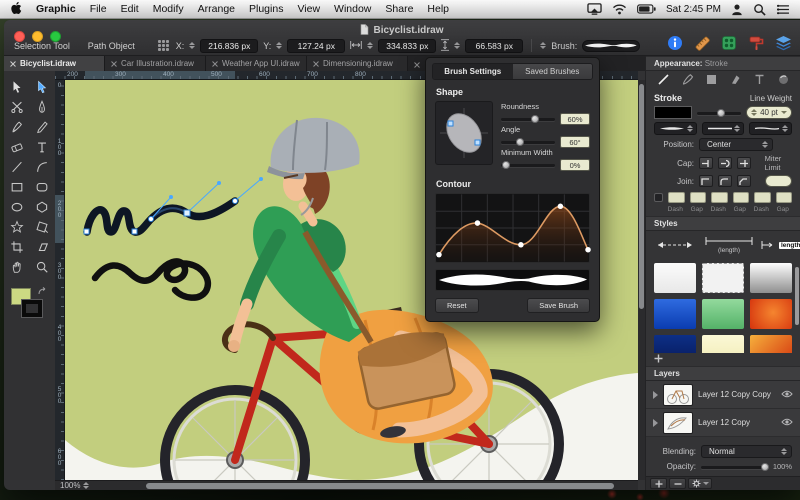  Describe the element at coordinates (771, 278) in the screenshot. I see `style-swatch-gray-gradient` at that location.